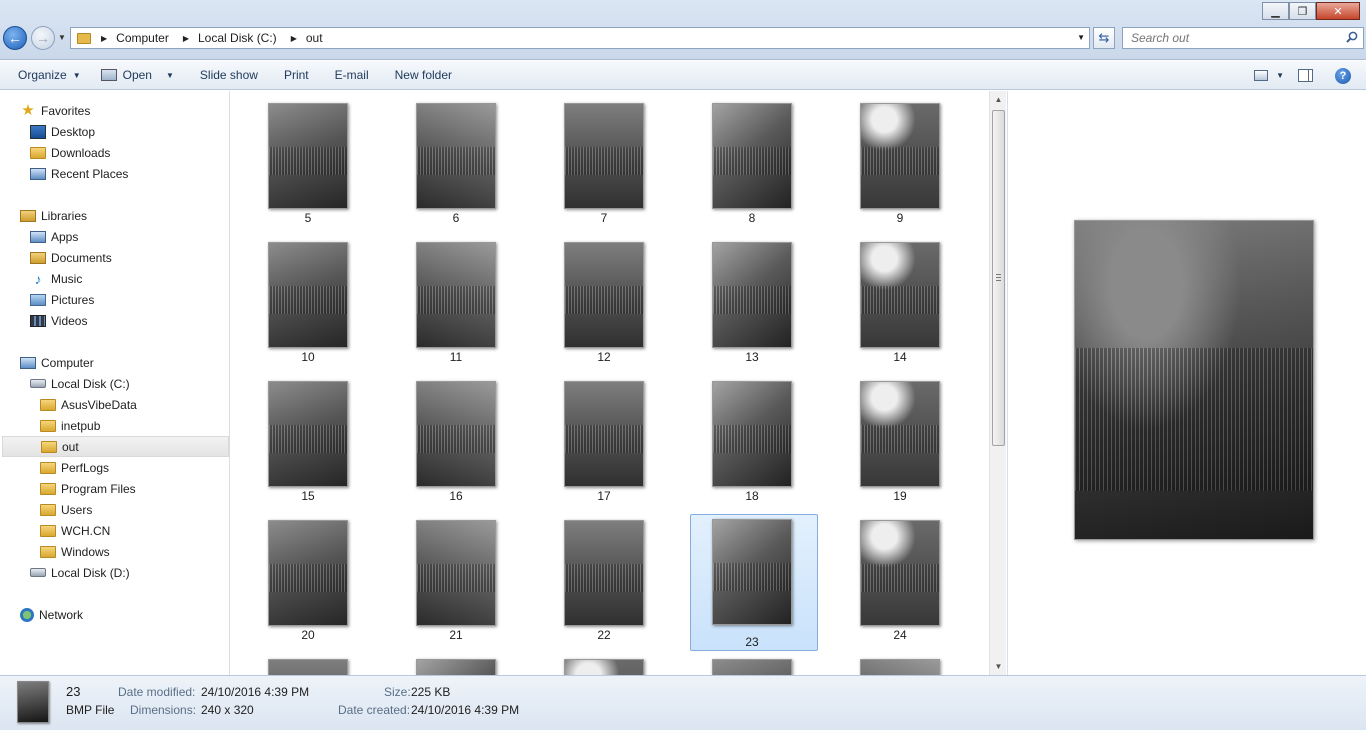 The width and height of the screenshot is (1366, 730). What do you see at coordinates (75, 530) in the screenshot?
I see `nav-folder: WCH.CN` at bounding box center [75, 530].